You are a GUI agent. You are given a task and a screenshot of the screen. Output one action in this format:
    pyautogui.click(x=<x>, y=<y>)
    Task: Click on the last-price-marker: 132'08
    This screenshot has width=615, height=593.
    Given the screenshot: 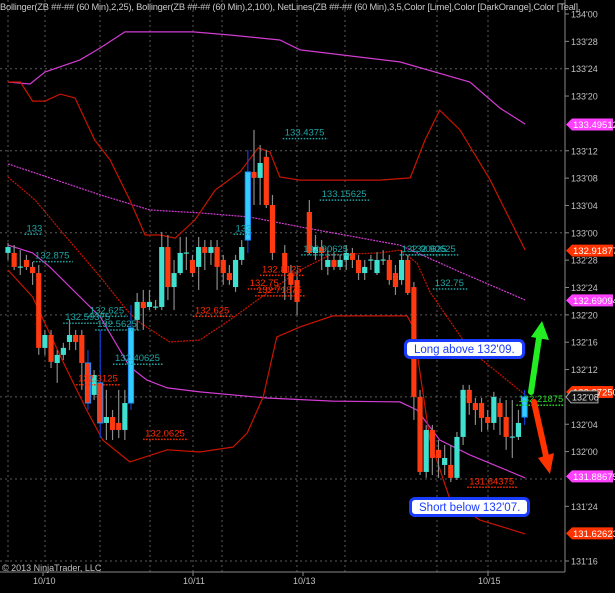 What is the action you would take?
    pyautogui.click(x=582, y=397)
    